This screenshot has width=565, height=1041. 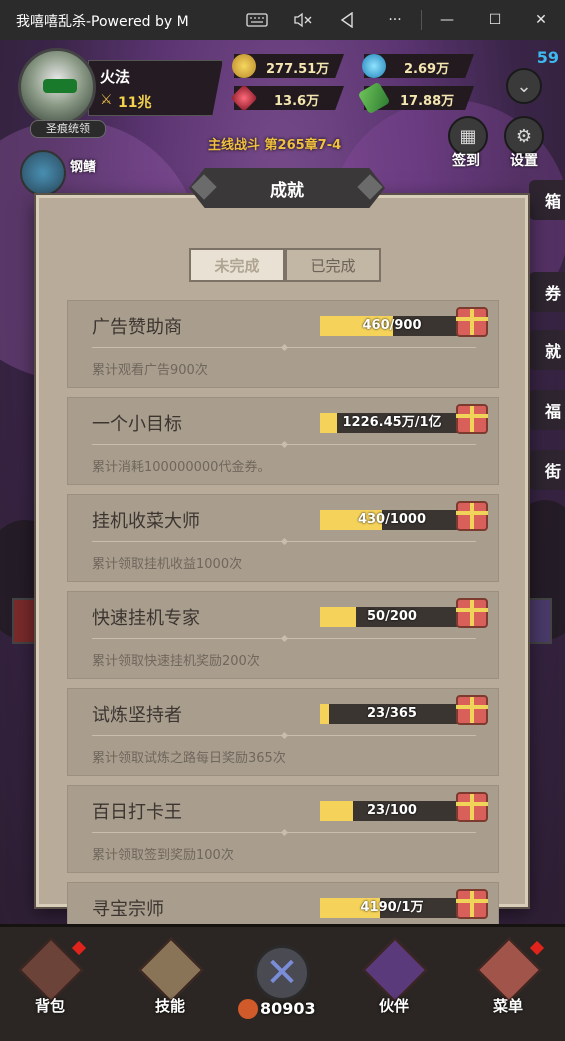 I want to click on achievement-card: 一个小目标 1226.45万/1亿 累计消耗100000000代金券。, so click(x=283, y=441).